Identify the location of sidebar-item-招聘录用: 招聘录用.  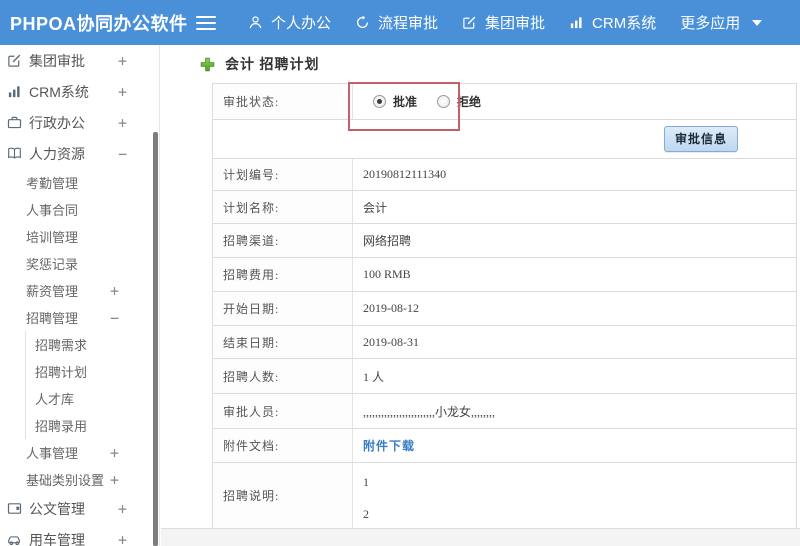
(79, 425).